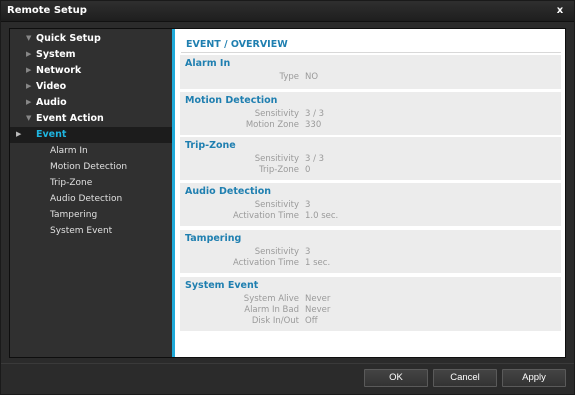  I want to click on sidebar-subitem-motion-detection: Motion Detection, so click(91, 168).